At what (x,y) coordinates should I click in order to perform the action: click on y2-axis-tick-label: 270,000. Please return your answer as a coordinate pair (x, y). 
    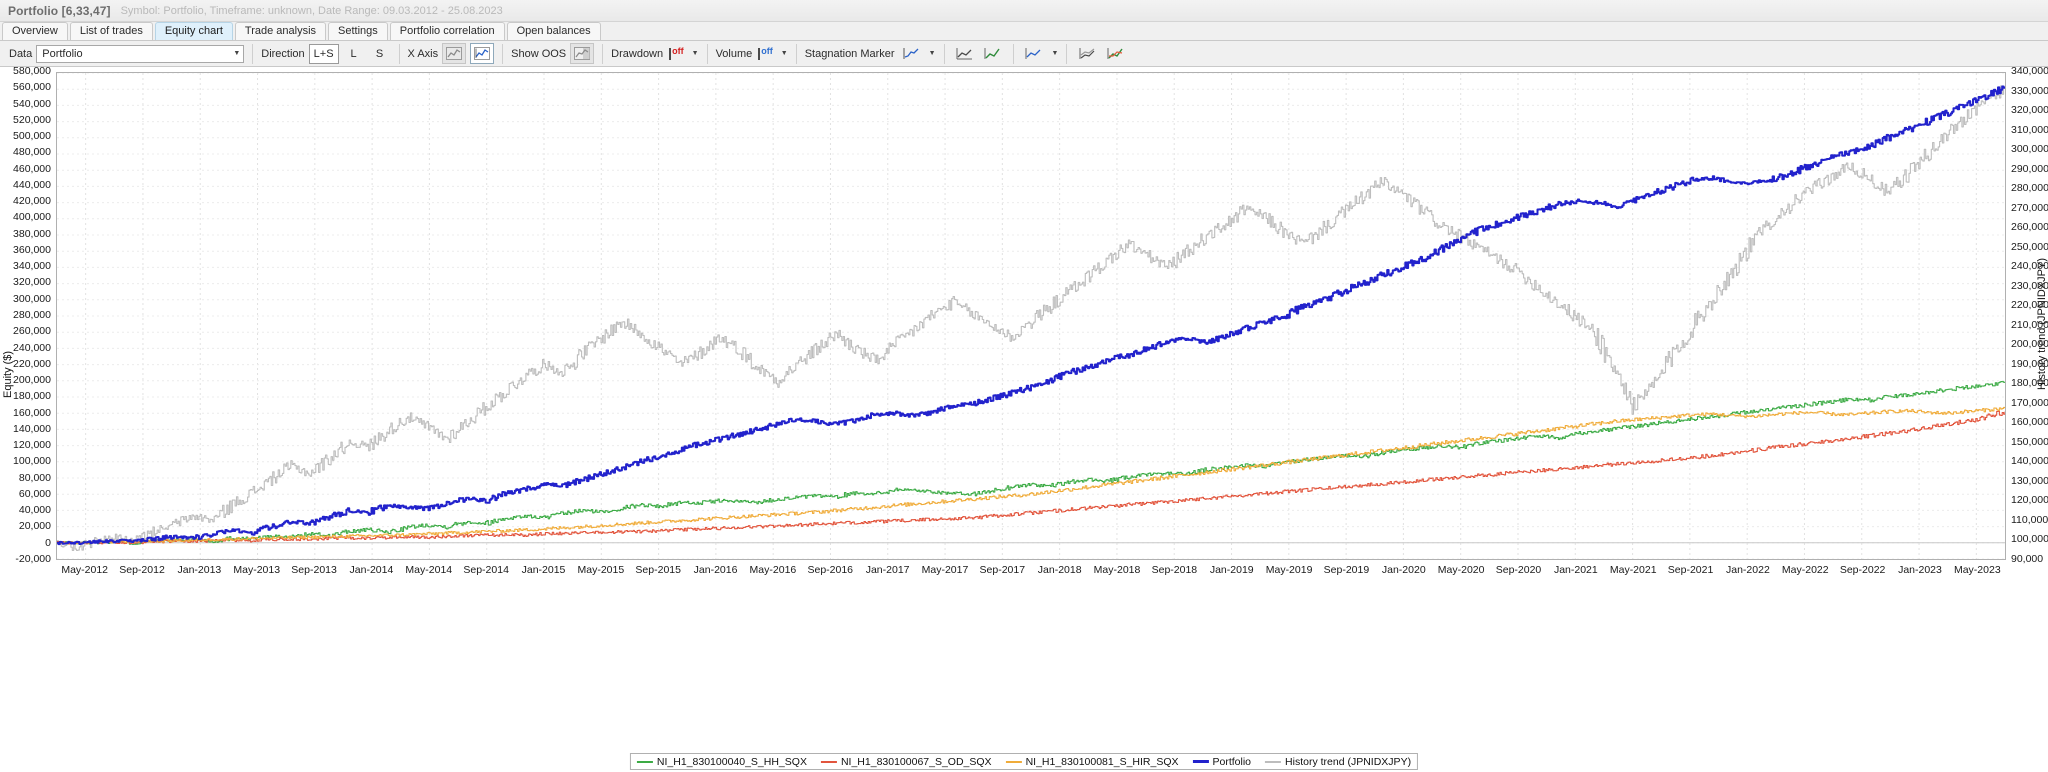
    Looking at the image, I should click on (2029, 207).